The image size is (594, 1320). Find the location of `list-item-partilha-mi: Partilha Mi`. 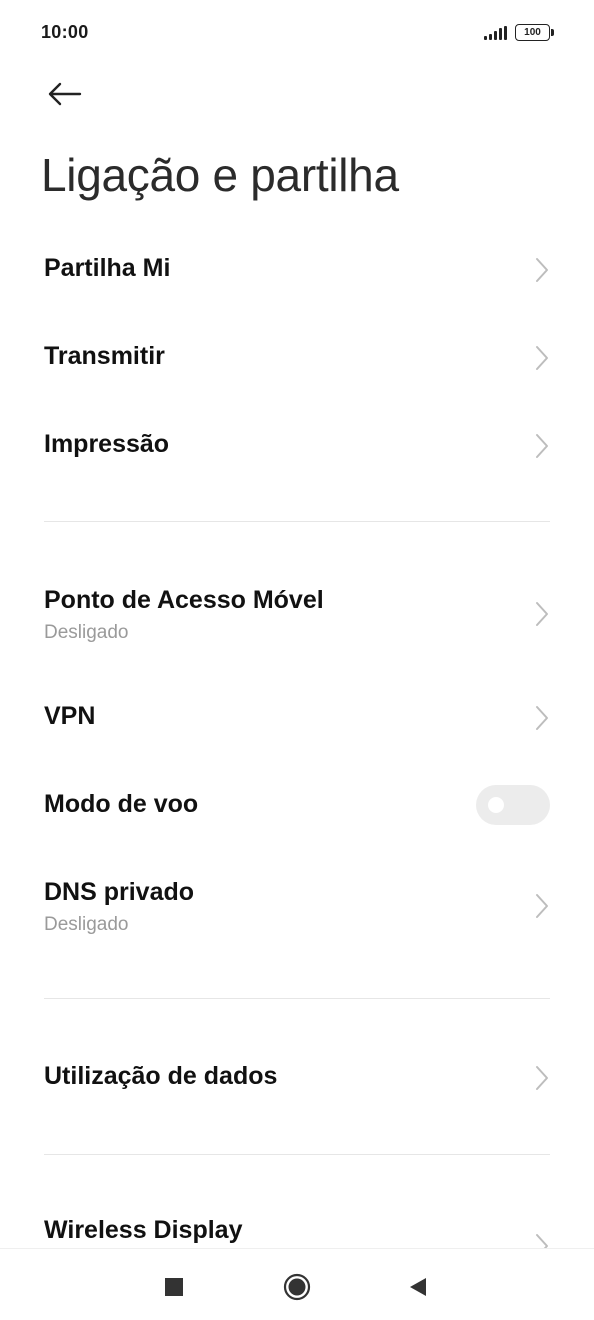

list-item-partilha-mi: Partilha Mi is located at coordinates (297, 270).